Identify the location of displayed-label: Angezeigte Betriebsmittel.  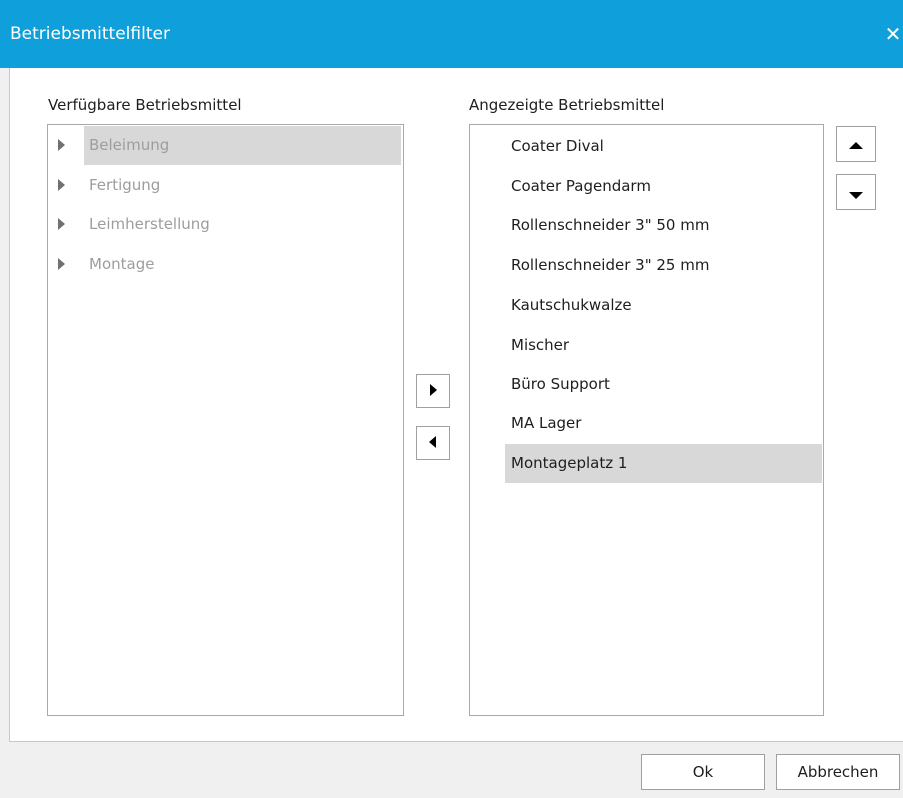
(567, 105).